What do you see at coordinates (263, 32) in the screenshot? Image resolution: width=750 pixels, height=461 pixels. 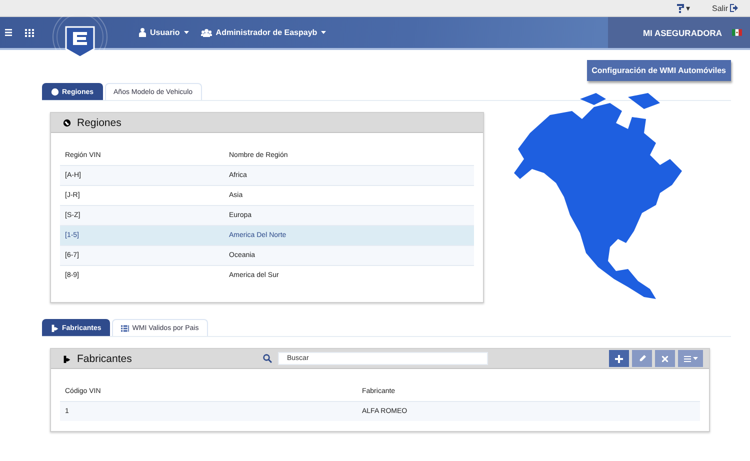 I see `user-menu: Administrador de Easpayb` at bounding box center [263, 32].